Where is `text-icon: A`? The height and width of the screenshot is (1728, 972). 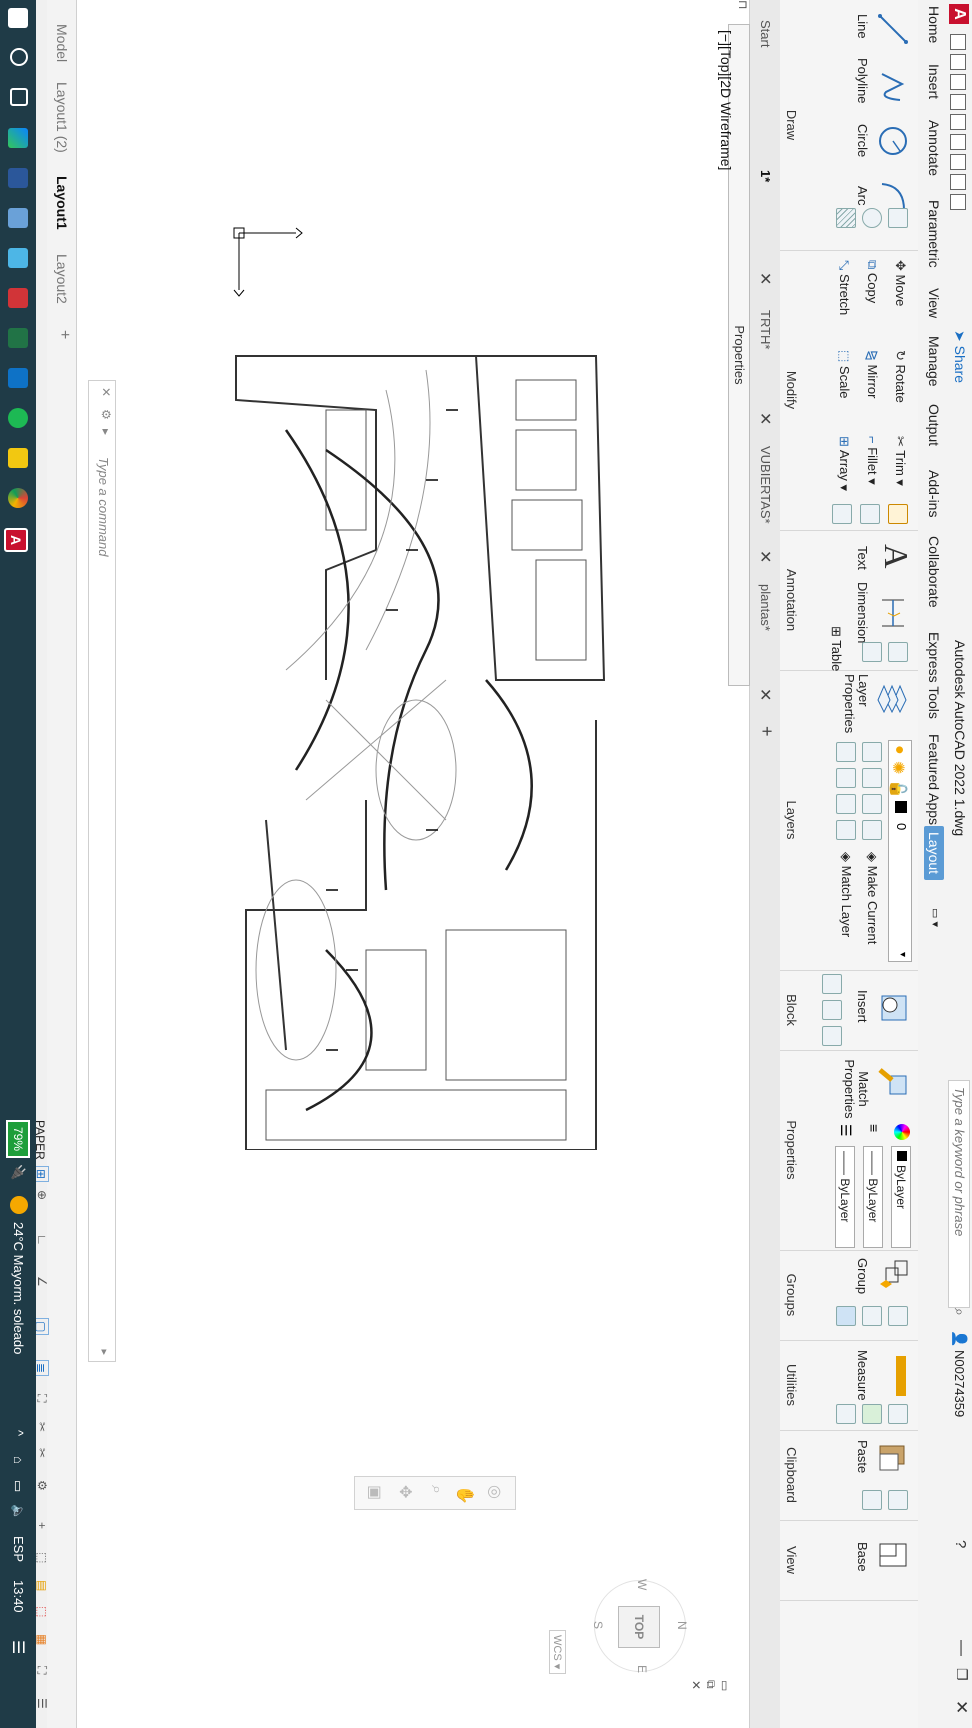
text-icon: A is located at coordinates (895, 556).